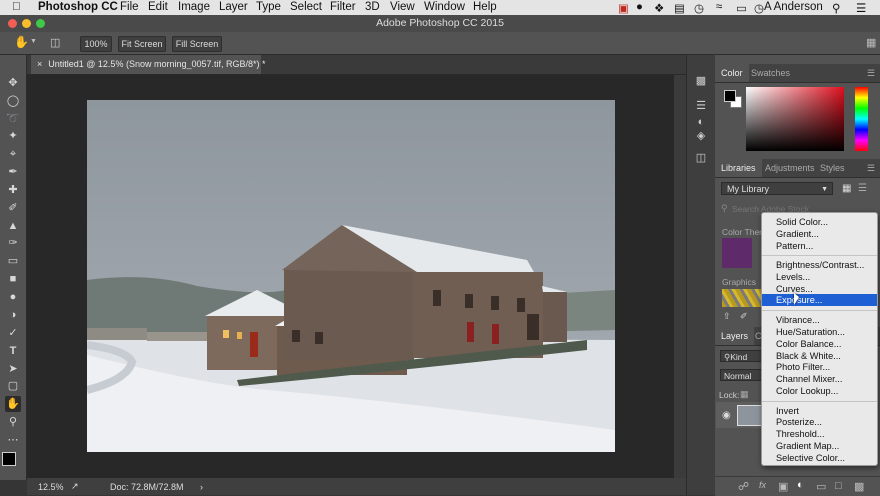 The height and width of the screenshot is (496, 880). What do you see at coordinates (738, 168) in the screenshot?
I see `tab-libraries: Libraries` at bounding box center [738, 168].